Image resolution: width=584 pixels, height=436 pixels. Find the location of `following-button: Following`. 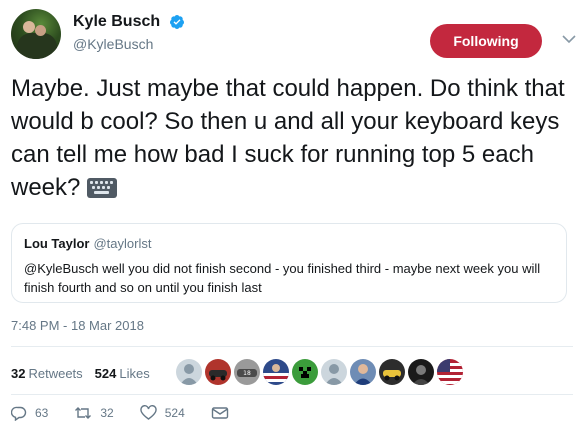

following-button: Following is located at coordinates (486, 41).